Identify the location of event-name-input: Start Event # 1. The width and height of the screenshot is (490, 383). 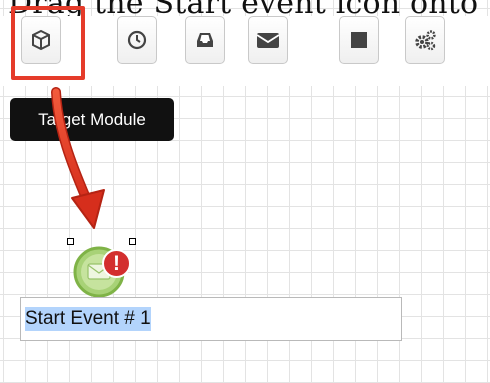
(211, 319).